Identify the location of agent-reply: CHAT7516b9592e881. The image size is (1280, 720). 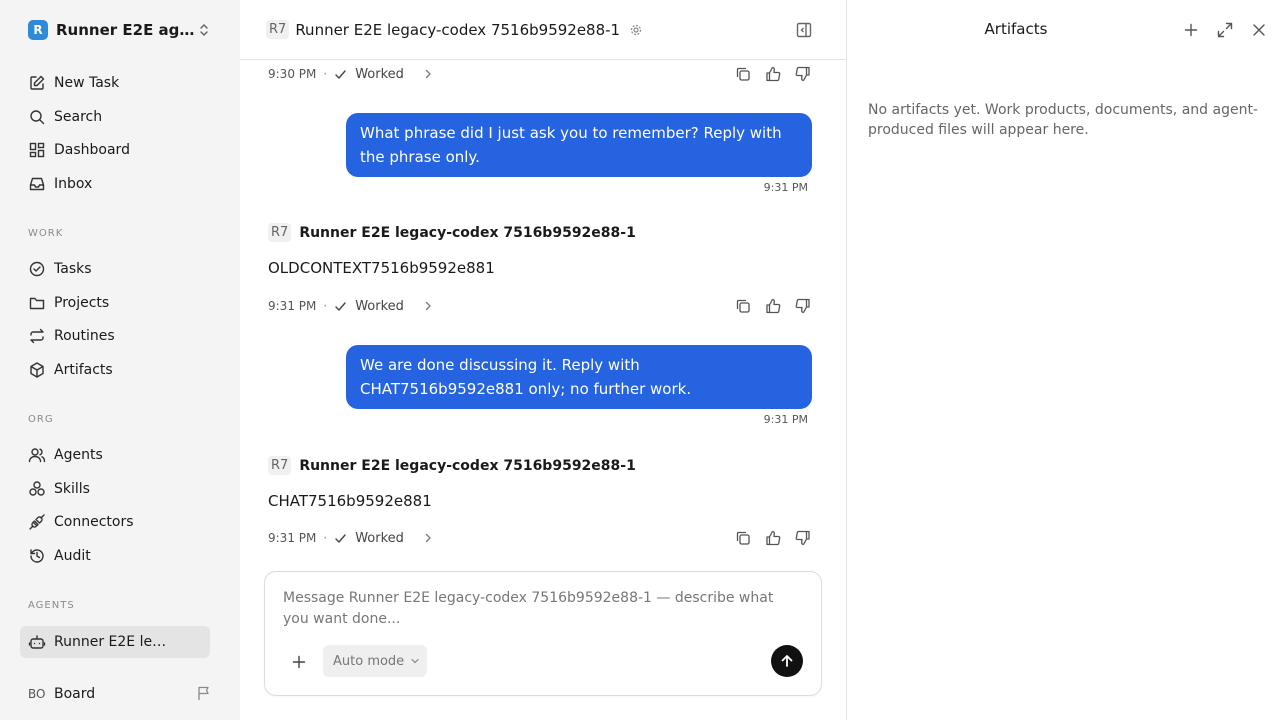
(350, 501).